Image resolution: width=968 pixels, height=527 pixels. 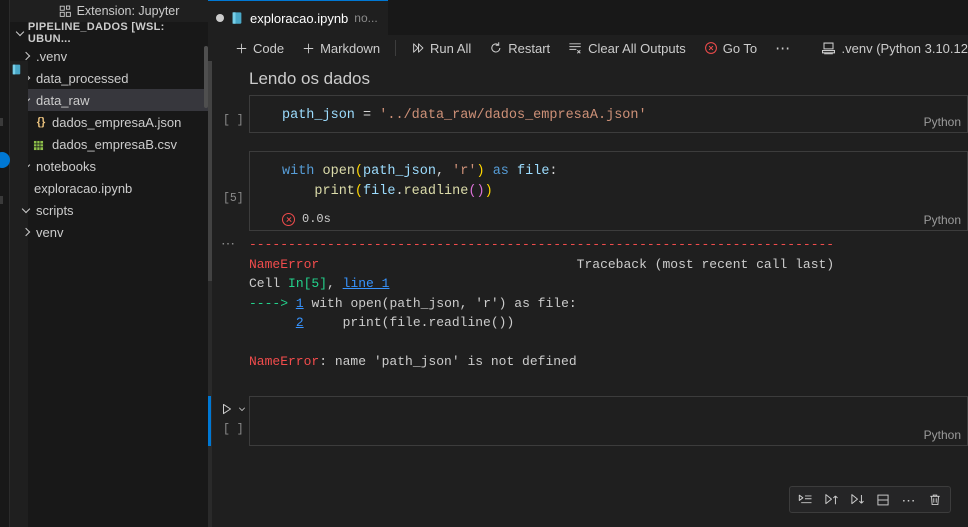 I want to click on traceback-link: line 1, so click(x=366, y=283).